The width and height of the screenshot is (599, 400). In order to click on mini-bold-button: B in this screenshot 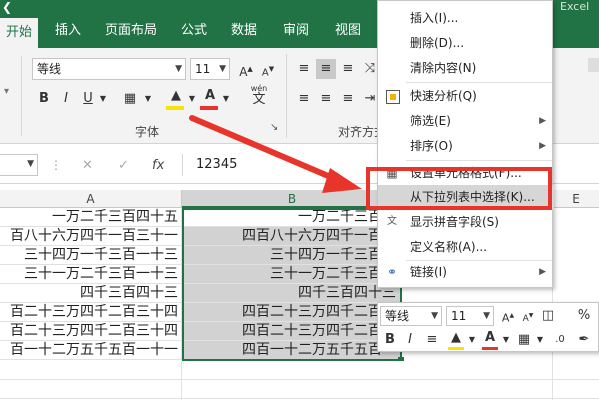, I will do `click(390, 340)`.